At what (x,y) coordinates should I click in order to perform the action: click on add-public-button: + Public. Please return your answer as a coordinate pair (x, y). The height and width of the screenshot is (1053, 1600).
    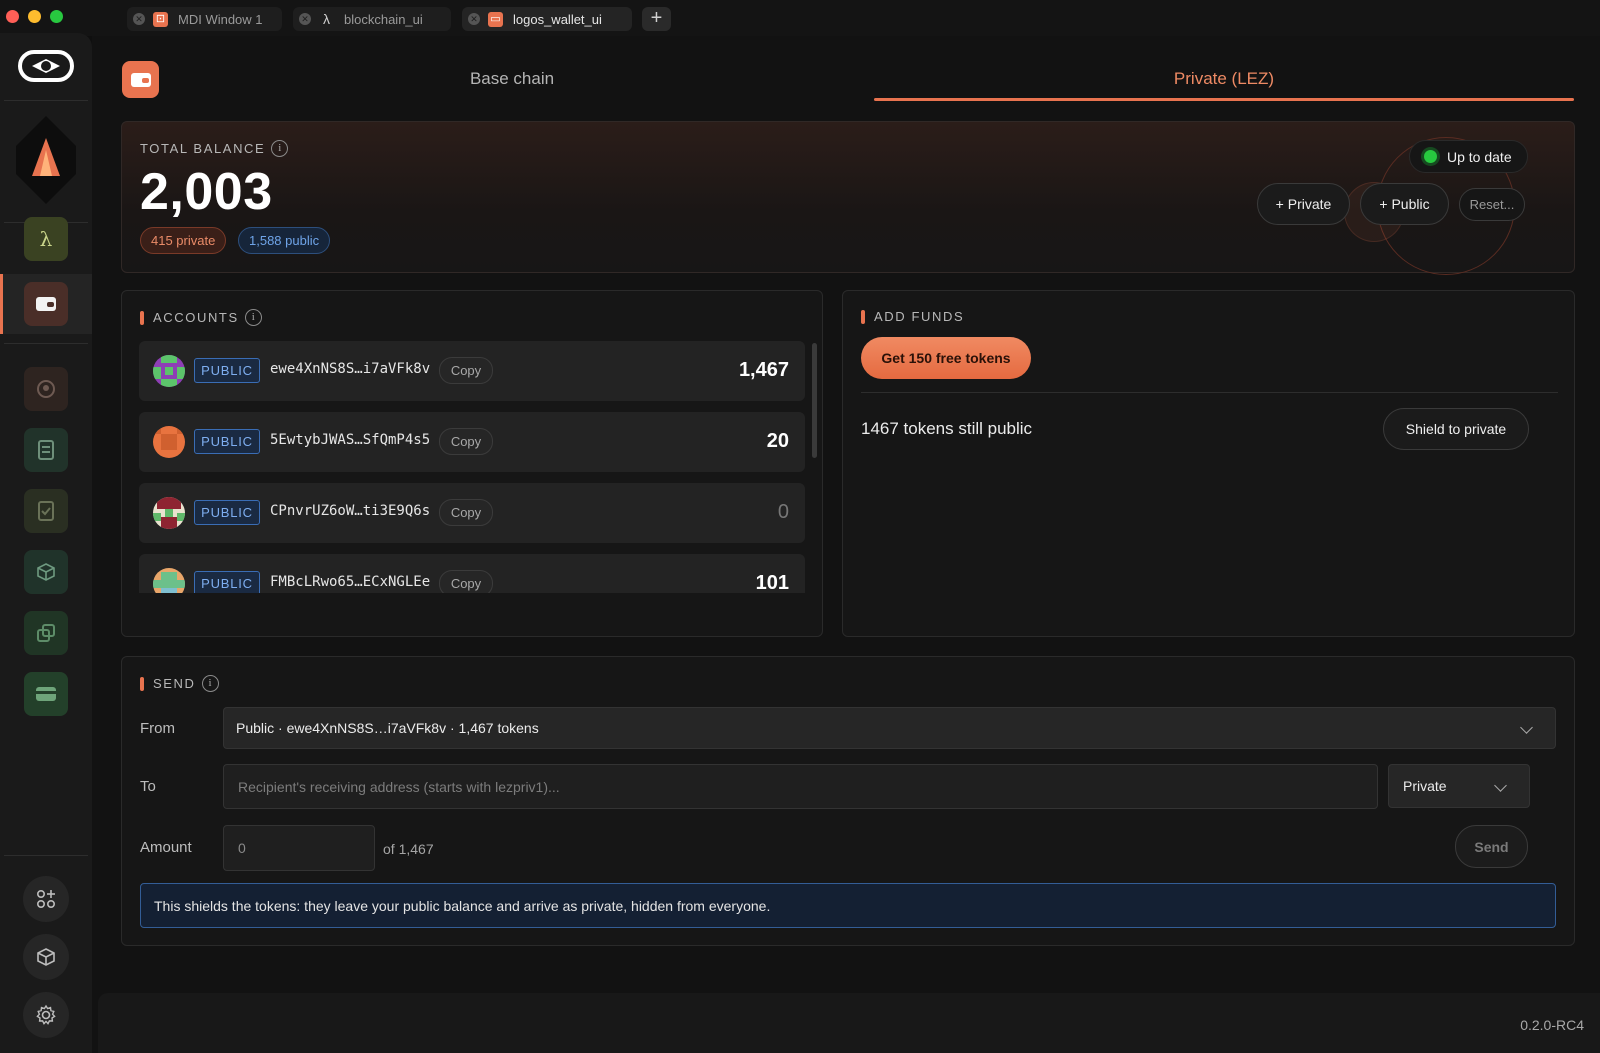
    Looking at the image, I should click on (1404, 204).